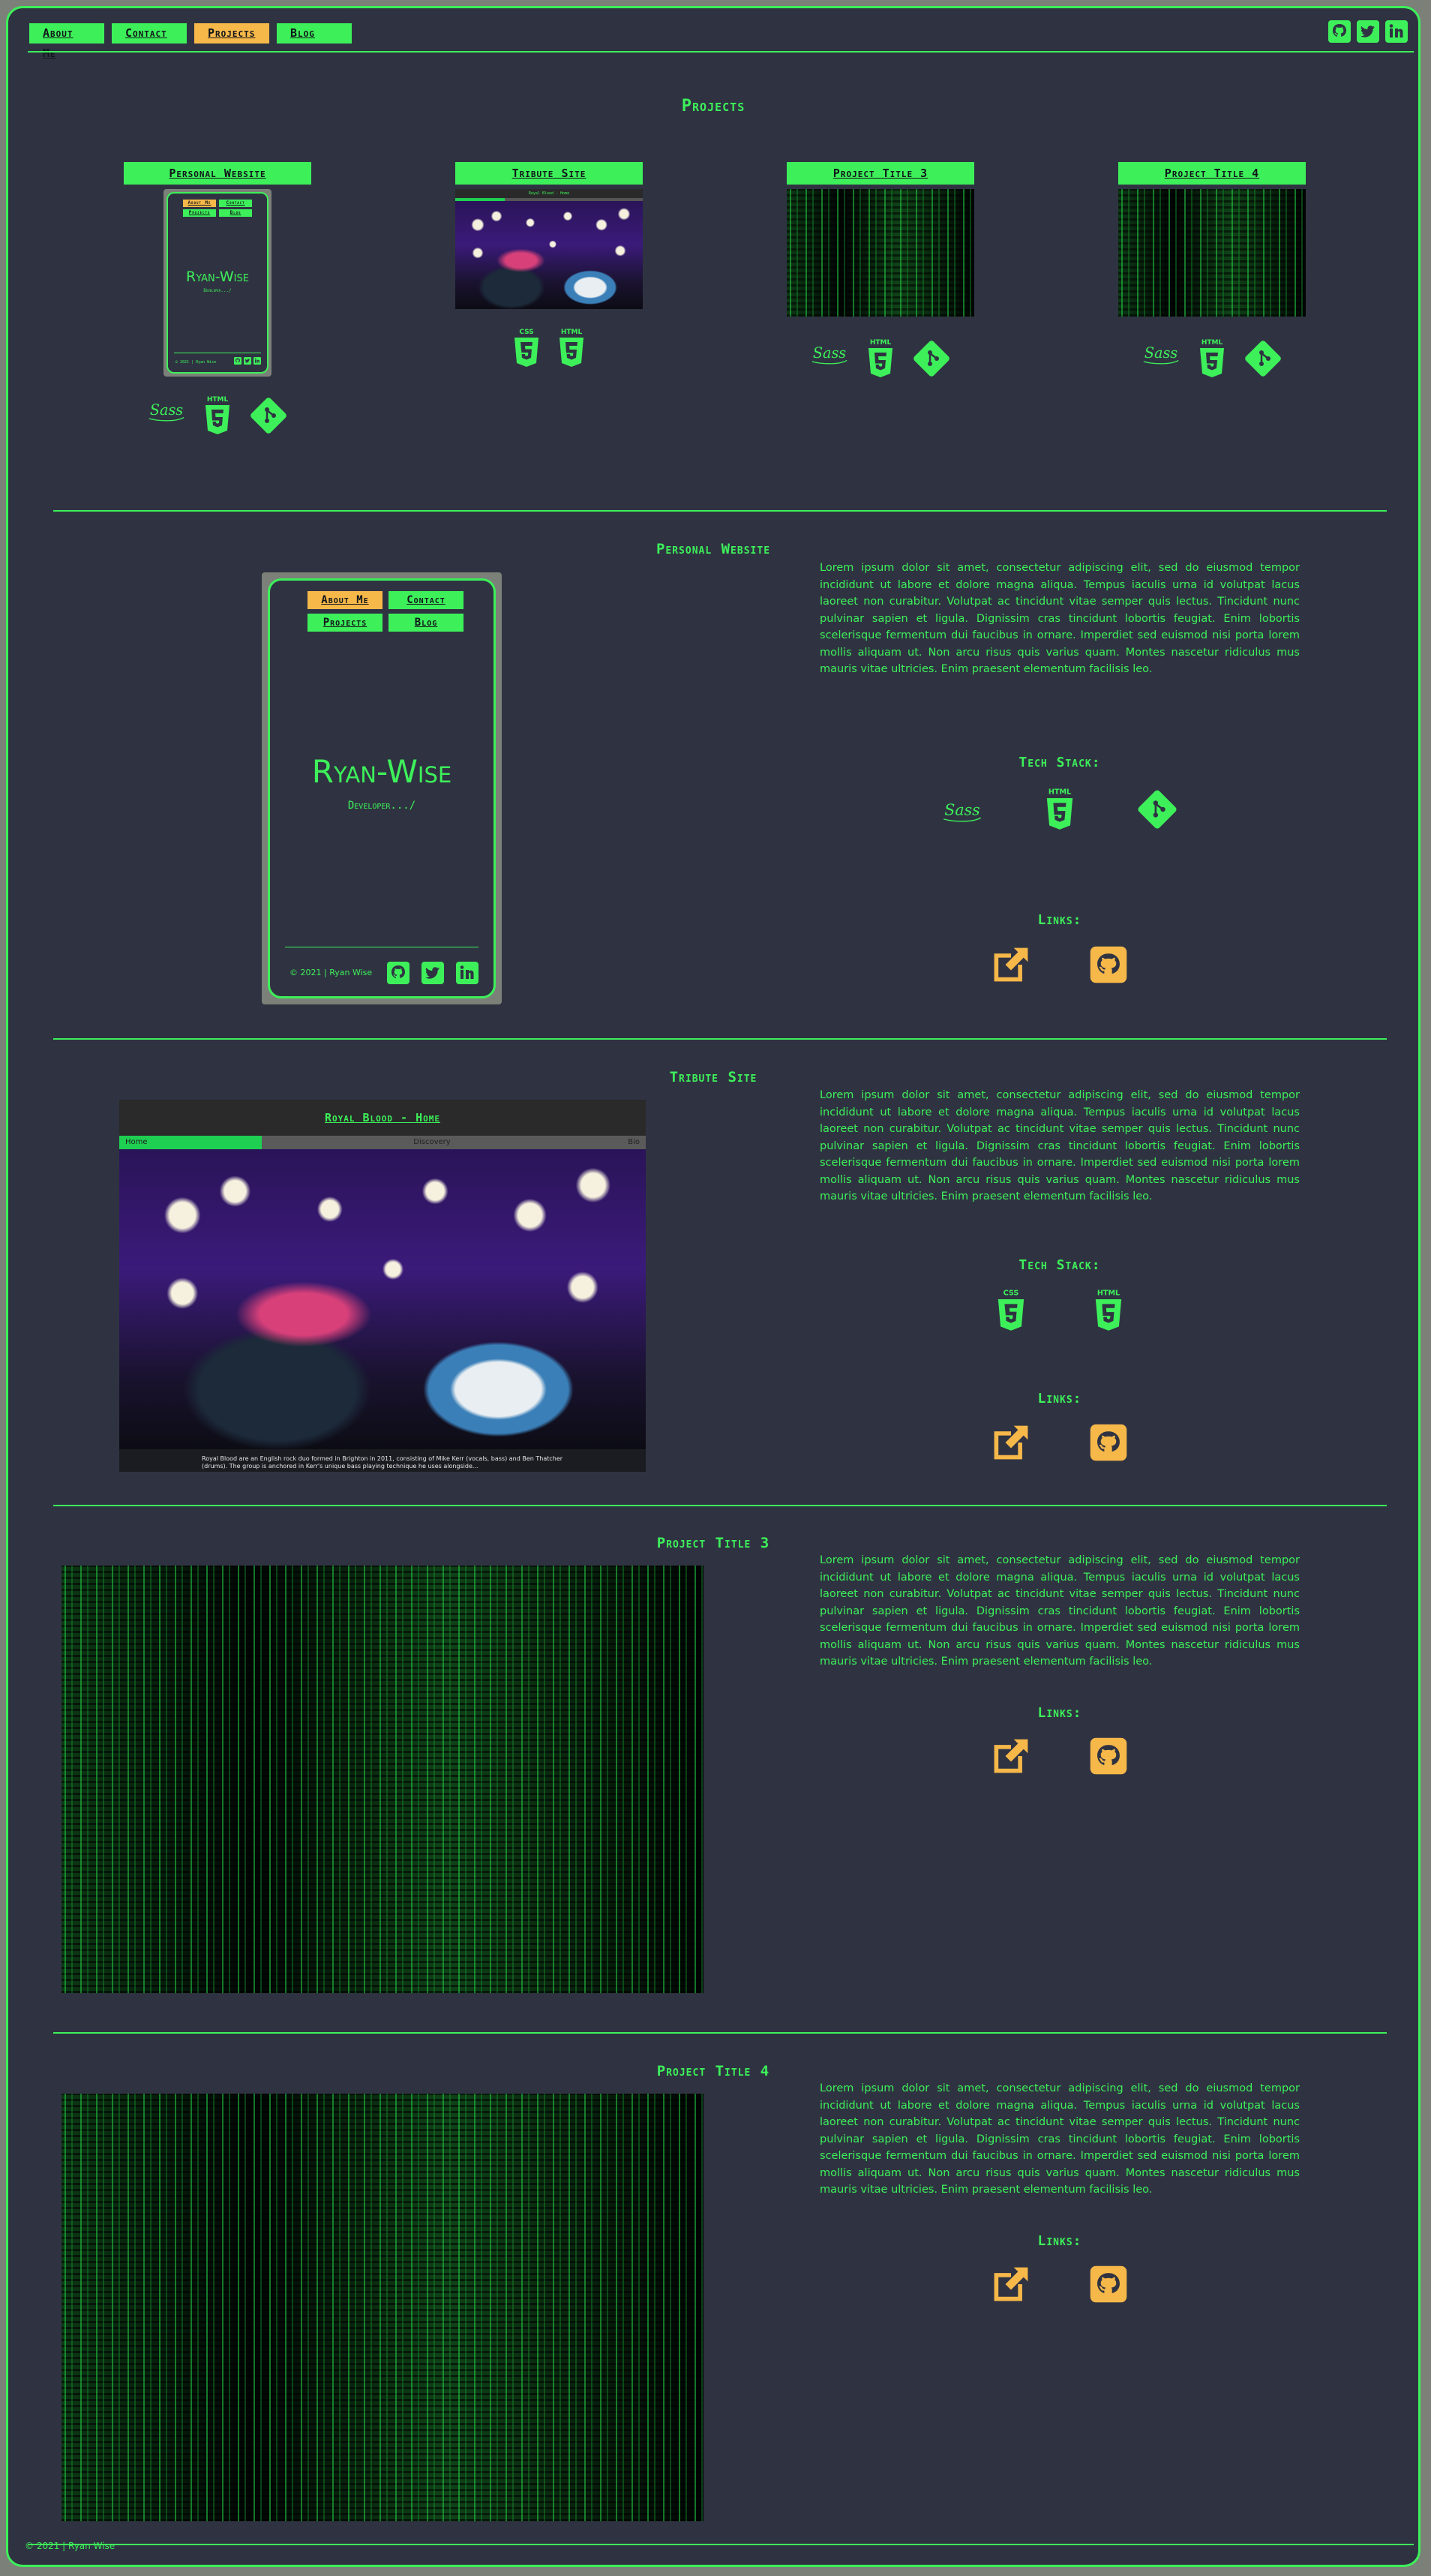 This screenshot has width=1431, height=2576. Describe the element at coordinates (1212, 173) in the screenshot. I see `project-card-label: Project Title 4` at that location.